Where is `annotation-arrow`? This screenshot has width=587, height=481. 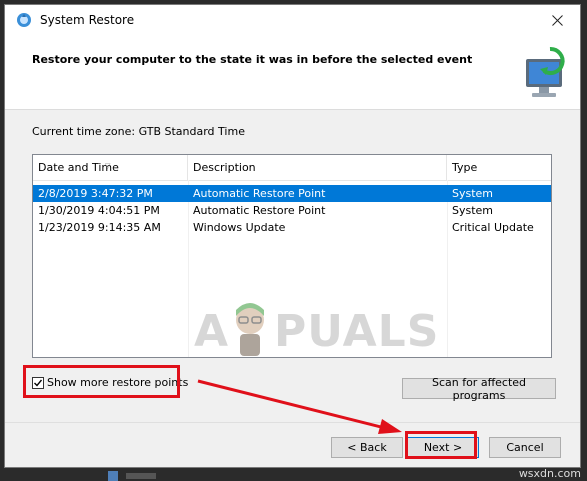
annotation-arrow is located at coordinates (299, 406).